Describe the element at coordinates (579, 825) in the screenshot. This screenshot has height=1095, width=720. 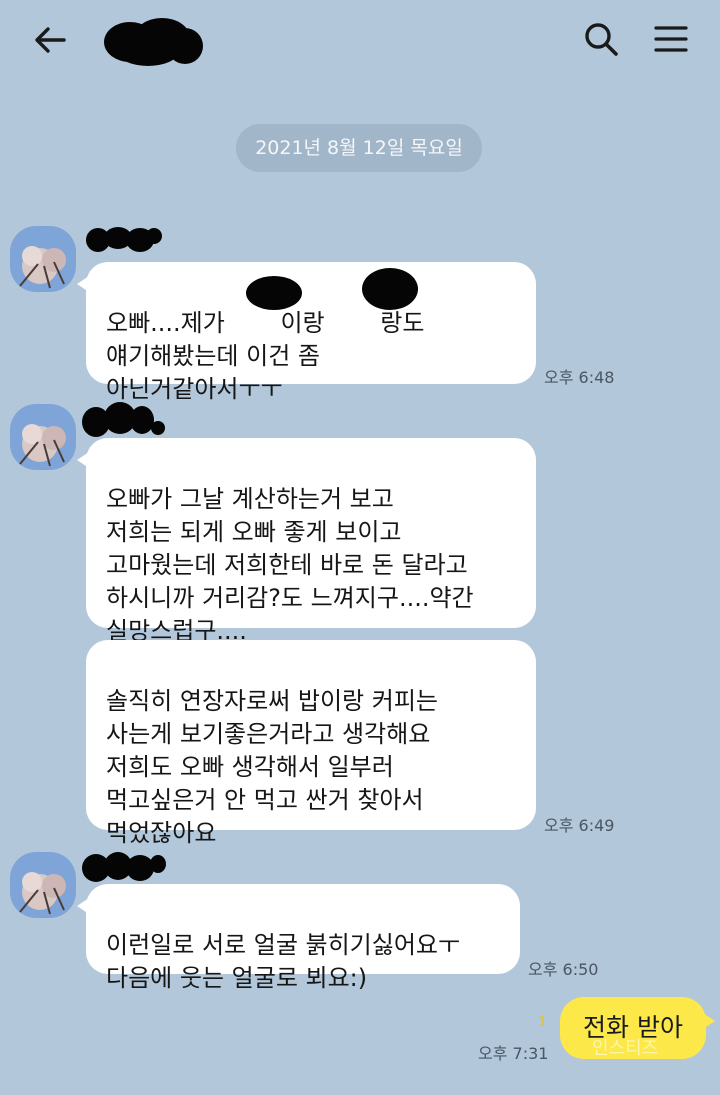
I see `message-time: 오후 6:49` at that location.